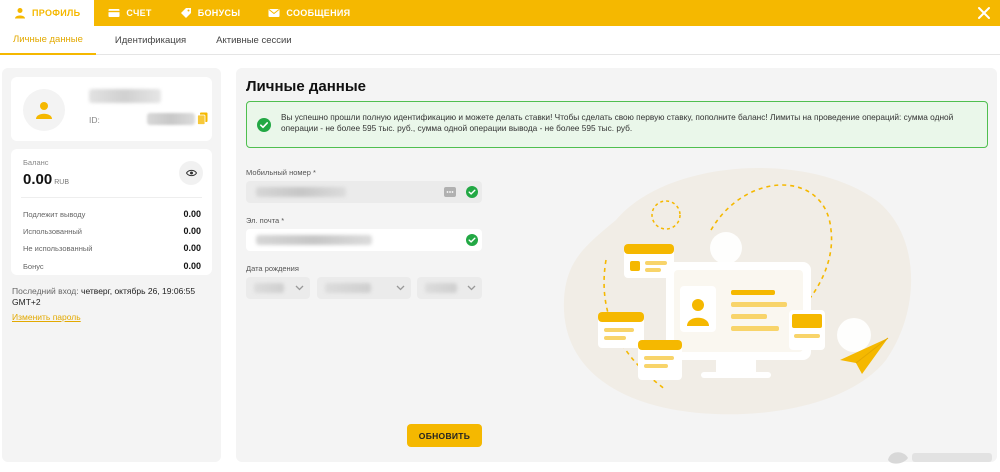 Image resolution: width=1000 pixels, height=472 pixels. What do you see at coordinates (171, 119) in the screenshot?
I see `user-id-redacted` at bounding box center [171, 119].